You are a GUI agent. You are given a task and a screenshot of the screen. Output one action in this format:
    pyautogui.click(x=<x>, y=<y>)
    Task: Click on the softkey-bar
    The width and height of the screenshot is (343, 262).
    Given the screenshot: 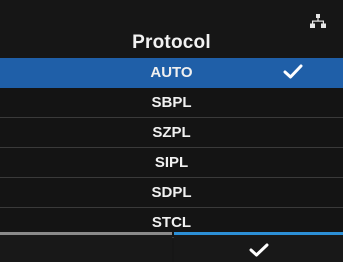 What is the action you would take?
    pyautogui.click(x=171, y=247)
    